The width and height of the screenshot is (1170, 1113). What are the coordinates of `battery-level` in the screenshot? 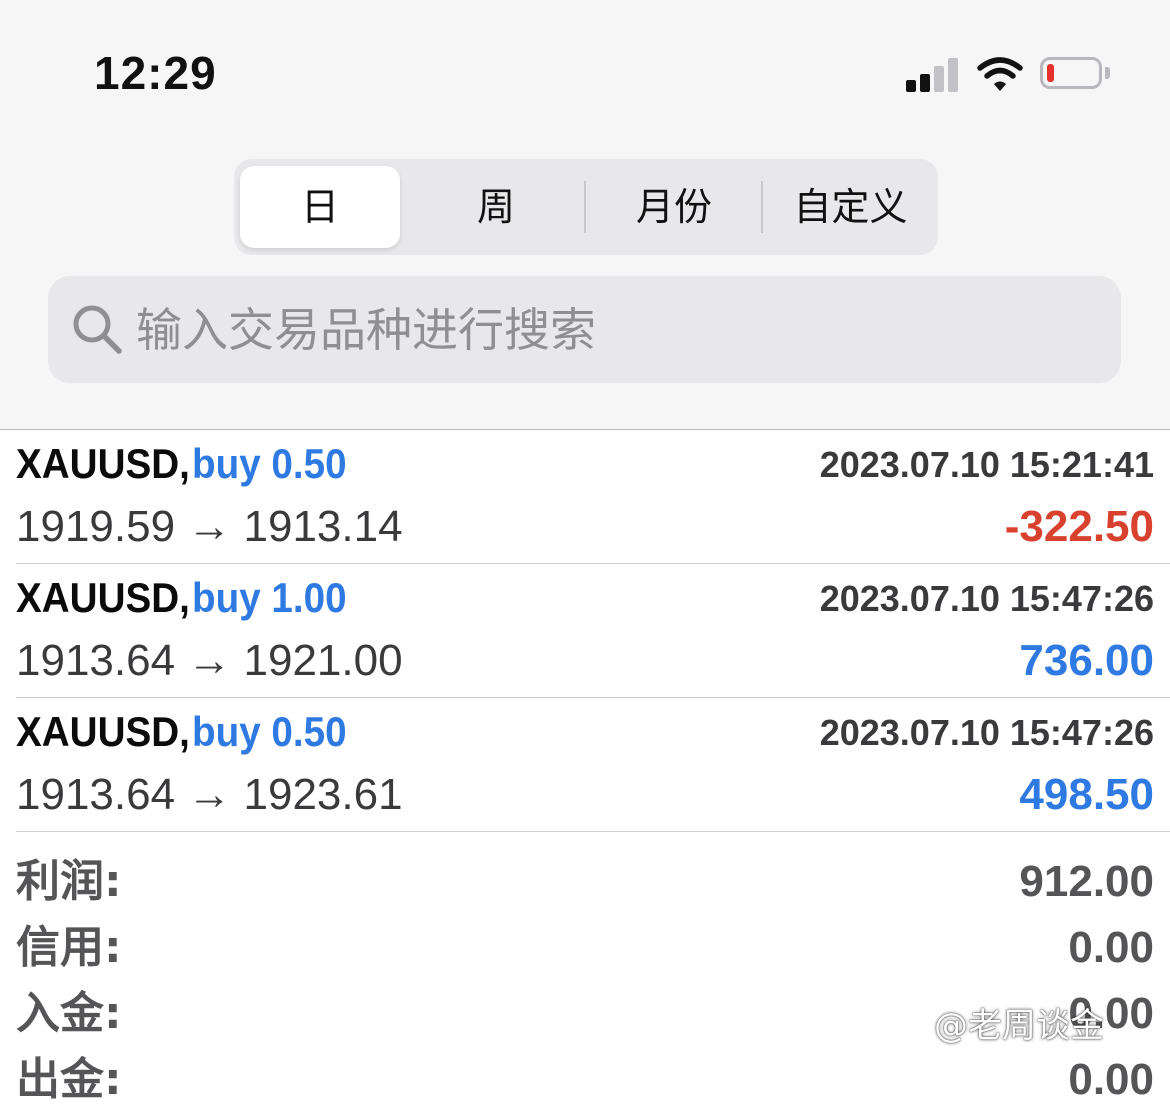 It's located at (1050, 73).